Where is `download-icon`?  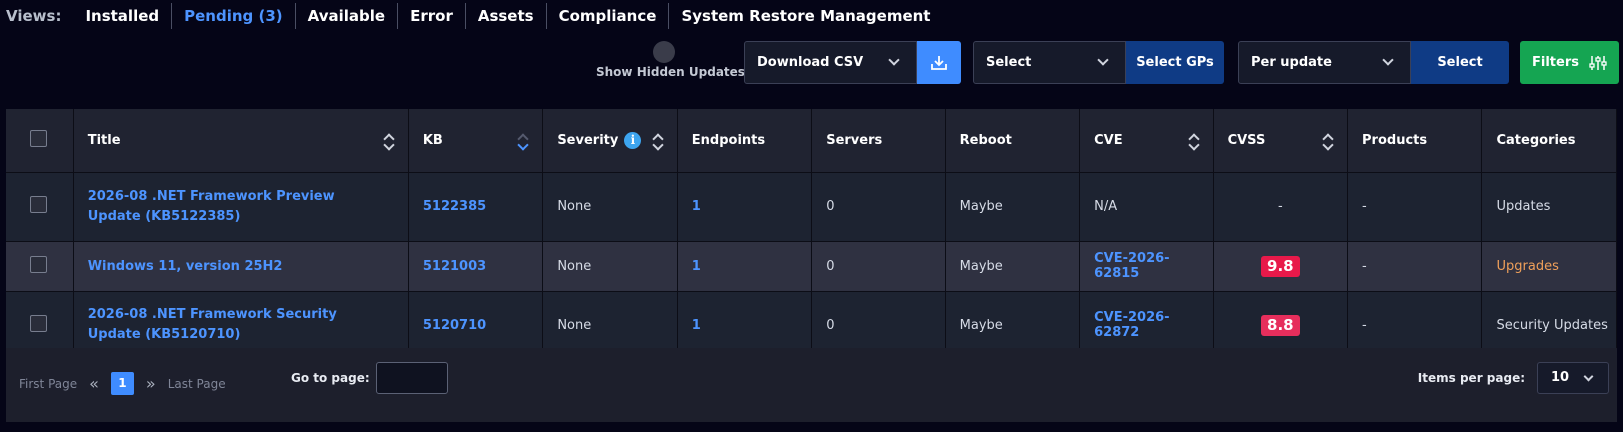 download-icon is located at coordinates (939, 62).